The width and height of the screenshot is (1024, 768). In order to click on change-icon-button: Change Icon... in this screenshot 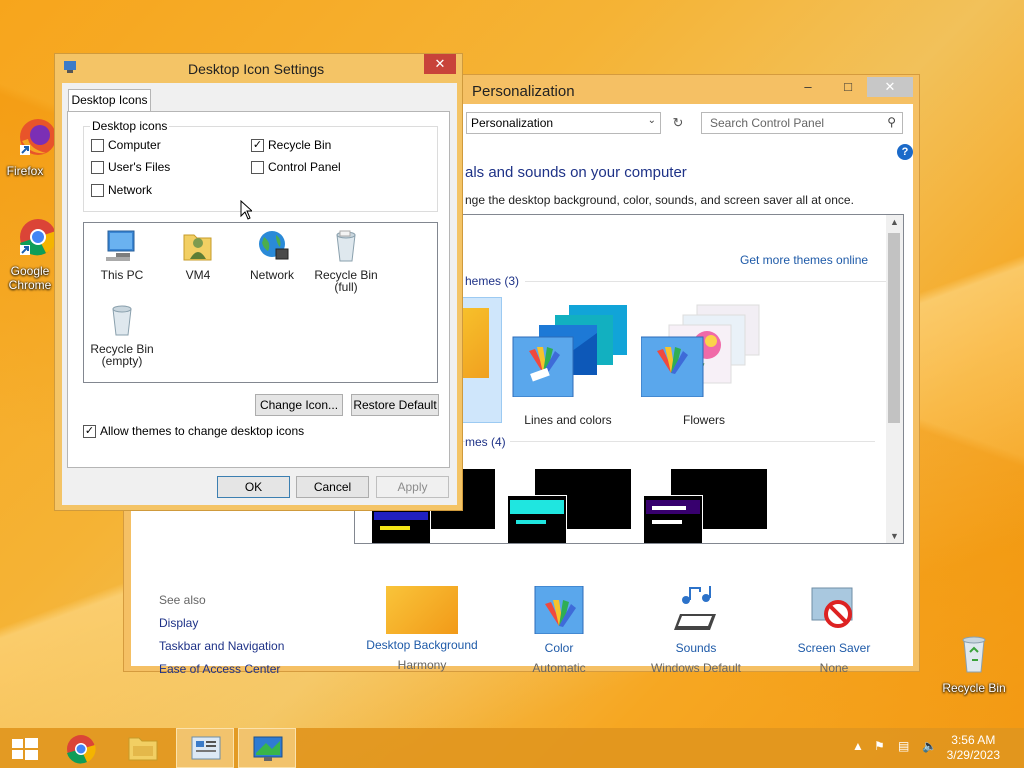, I will do `click(299, 405)`.